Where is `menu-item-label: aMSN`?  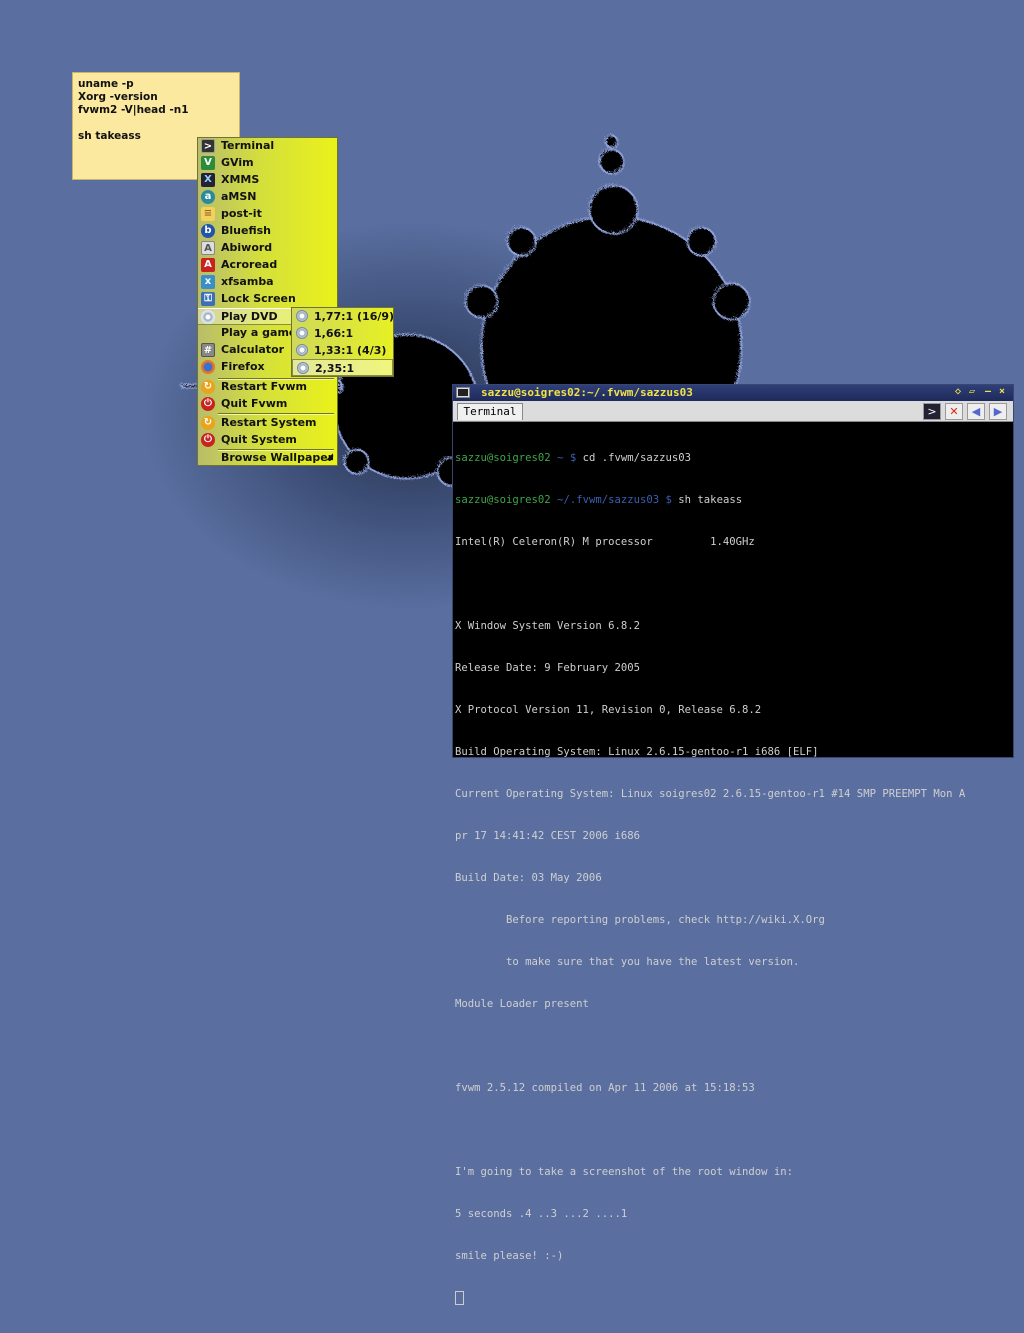 menu-item-label: aMSN is located at coordinates (239, 196).